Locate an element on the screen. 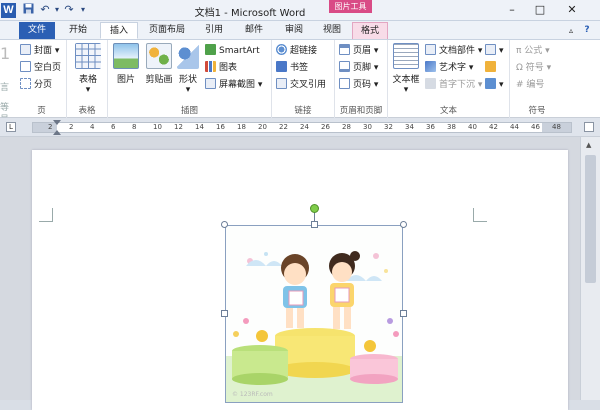  cover-page-button: 封面 ▾ is located at coordinates (39, 51).